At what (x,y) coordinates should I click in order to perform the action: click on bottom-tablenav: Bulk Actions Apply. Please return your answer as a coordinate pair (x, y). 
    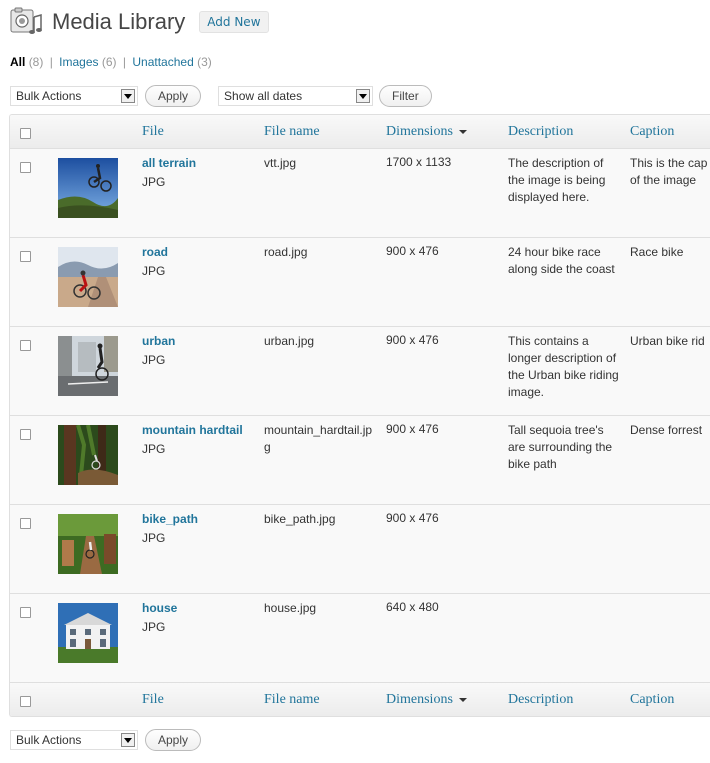
    Looking at the image, I should click on (106, 740).